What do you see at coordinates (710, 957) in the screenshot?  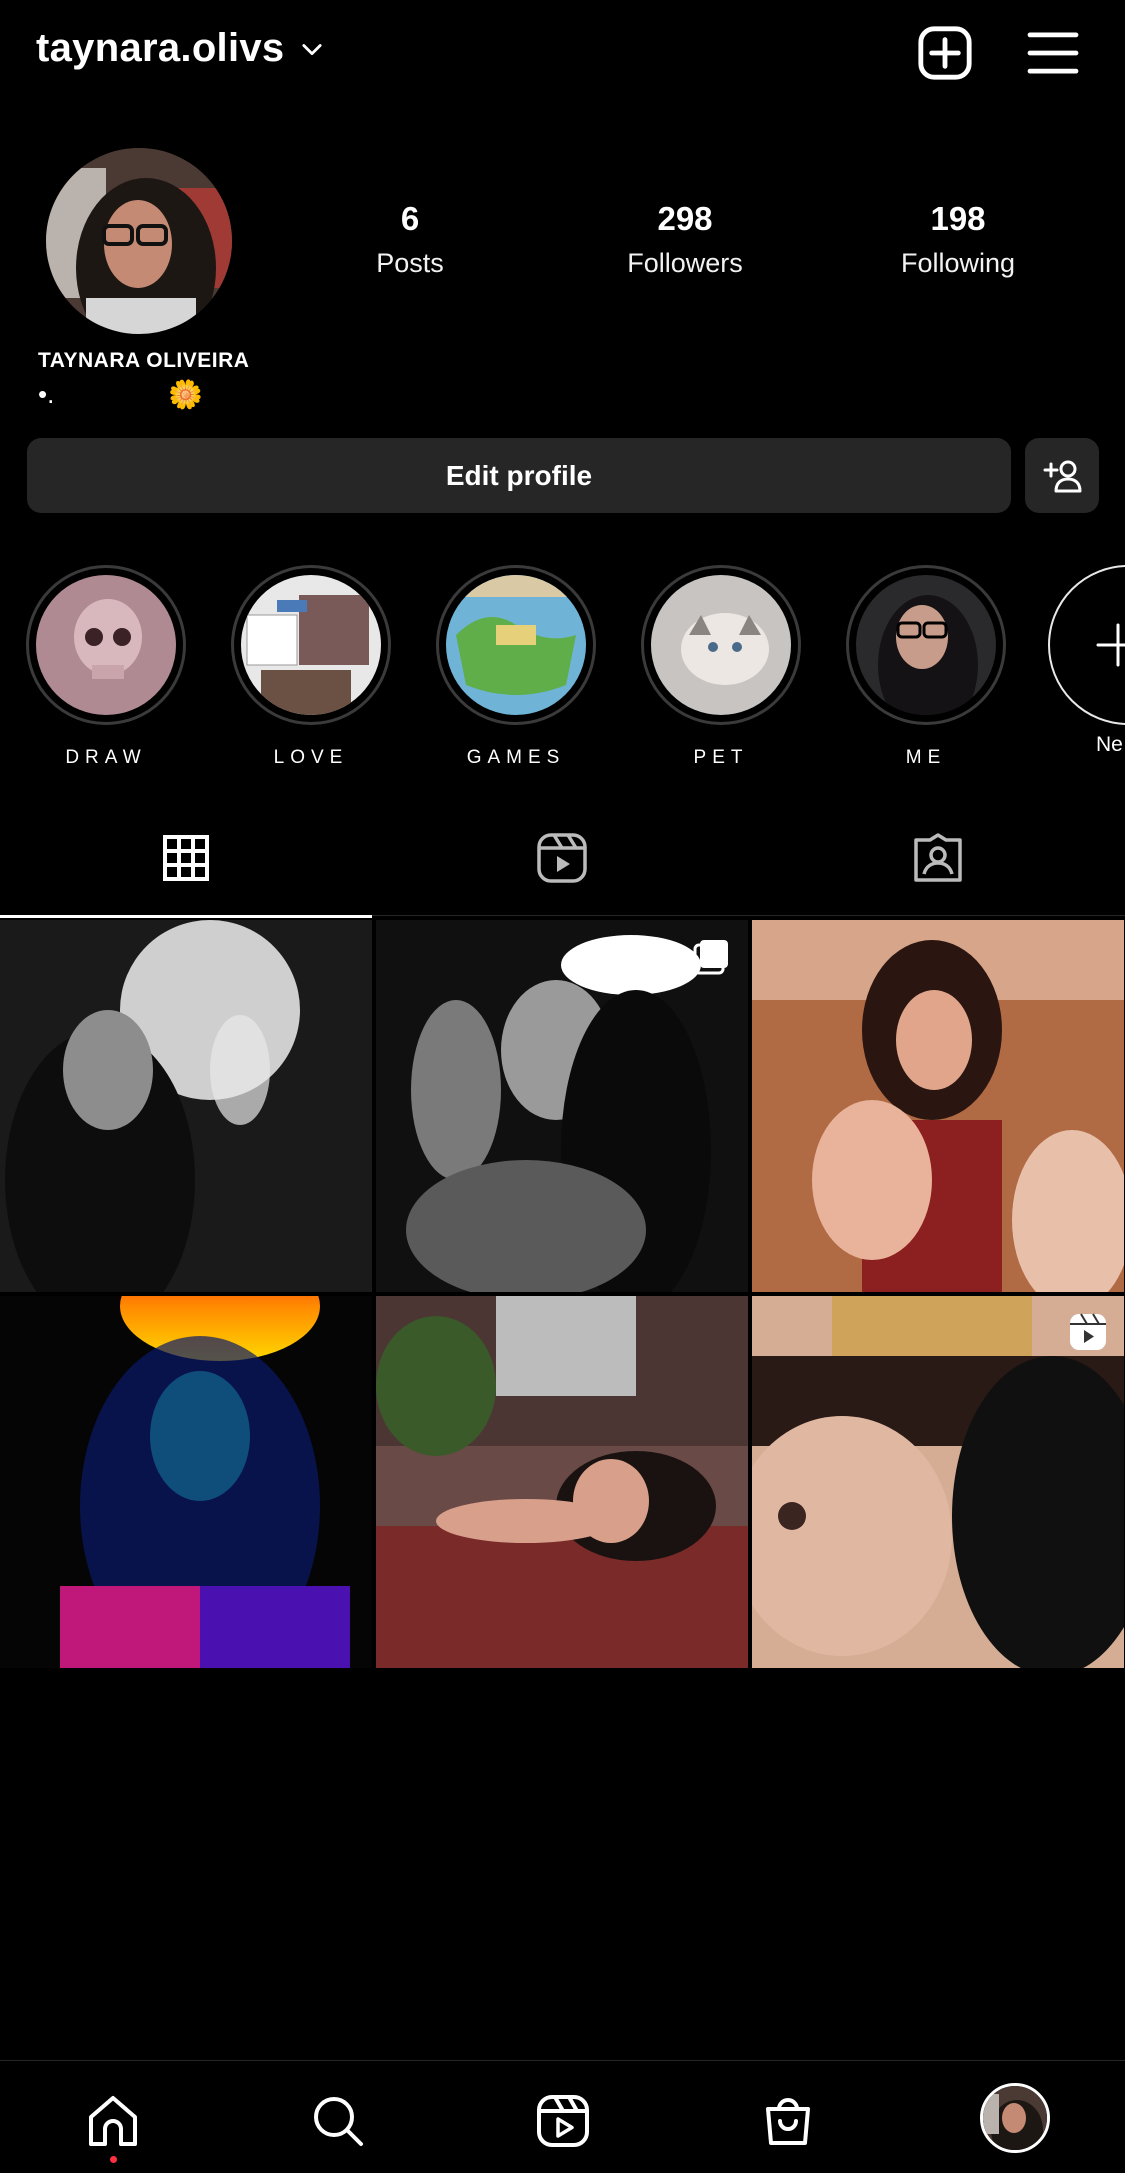 I see `carousel-icon` at bounding box center [710, 957].